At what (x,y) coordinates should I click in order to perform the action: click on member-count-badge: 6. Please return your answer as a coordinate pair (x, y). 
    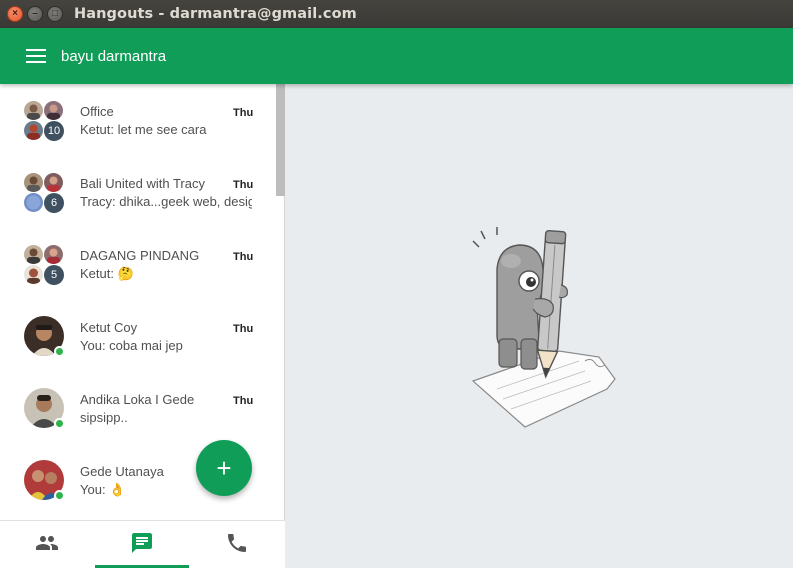
    Looking at the image, I should click on (54, 203).